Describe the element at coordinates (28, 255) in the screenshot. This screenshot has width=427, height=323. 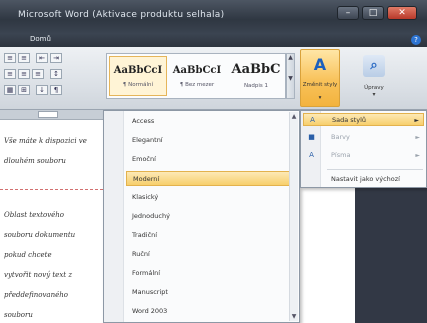
I see `doc-line: pokud chcete` at that location.